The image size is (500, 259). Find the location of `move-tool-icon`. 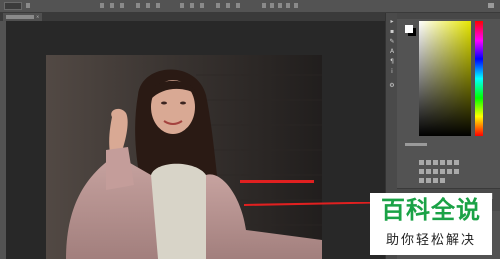

move-tool-icon is located at coordinates (28, 5).